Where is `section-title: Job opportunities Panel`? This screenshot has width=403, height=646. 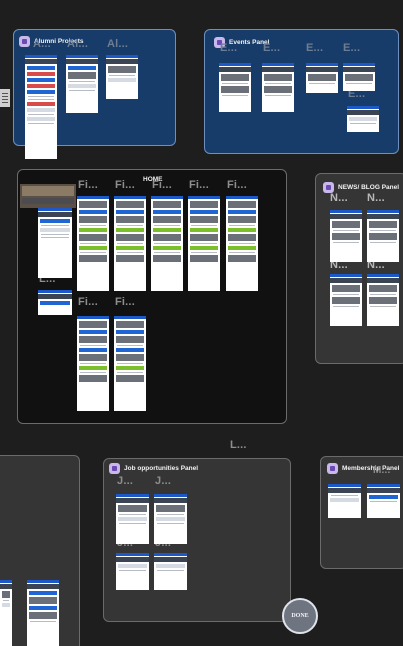 section-title: Job opportunities Panel is located at coordinates (161, 468).